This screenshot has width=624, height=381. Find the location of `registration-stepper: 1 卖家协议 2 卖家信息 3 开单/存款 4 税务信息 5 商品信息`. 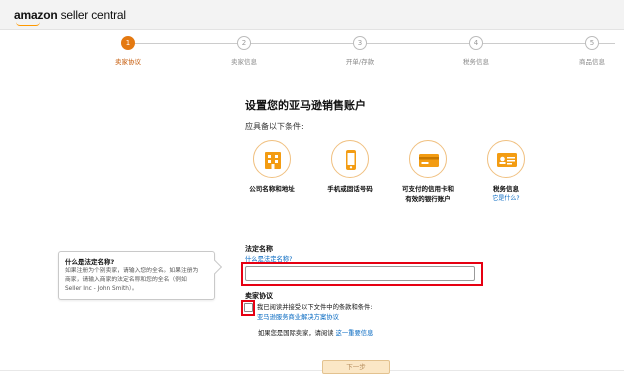

registration-stepper: 1 卖家协议 2 卖家信息 3 开单/存款 4 税务信息 5 商品信息 is located at coordinates (312, 50).